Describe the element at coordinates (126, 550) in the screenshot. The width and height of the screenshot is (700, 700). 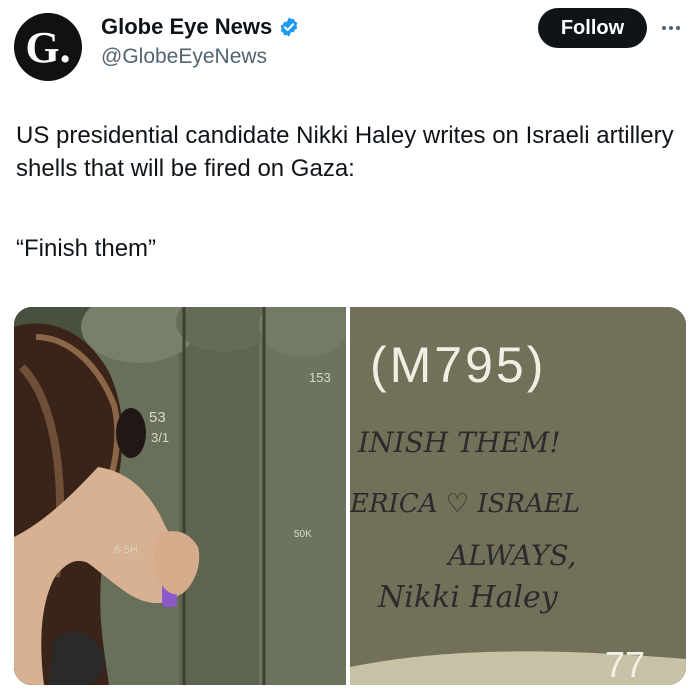
I see `svg-text: 6-5H` at that location.